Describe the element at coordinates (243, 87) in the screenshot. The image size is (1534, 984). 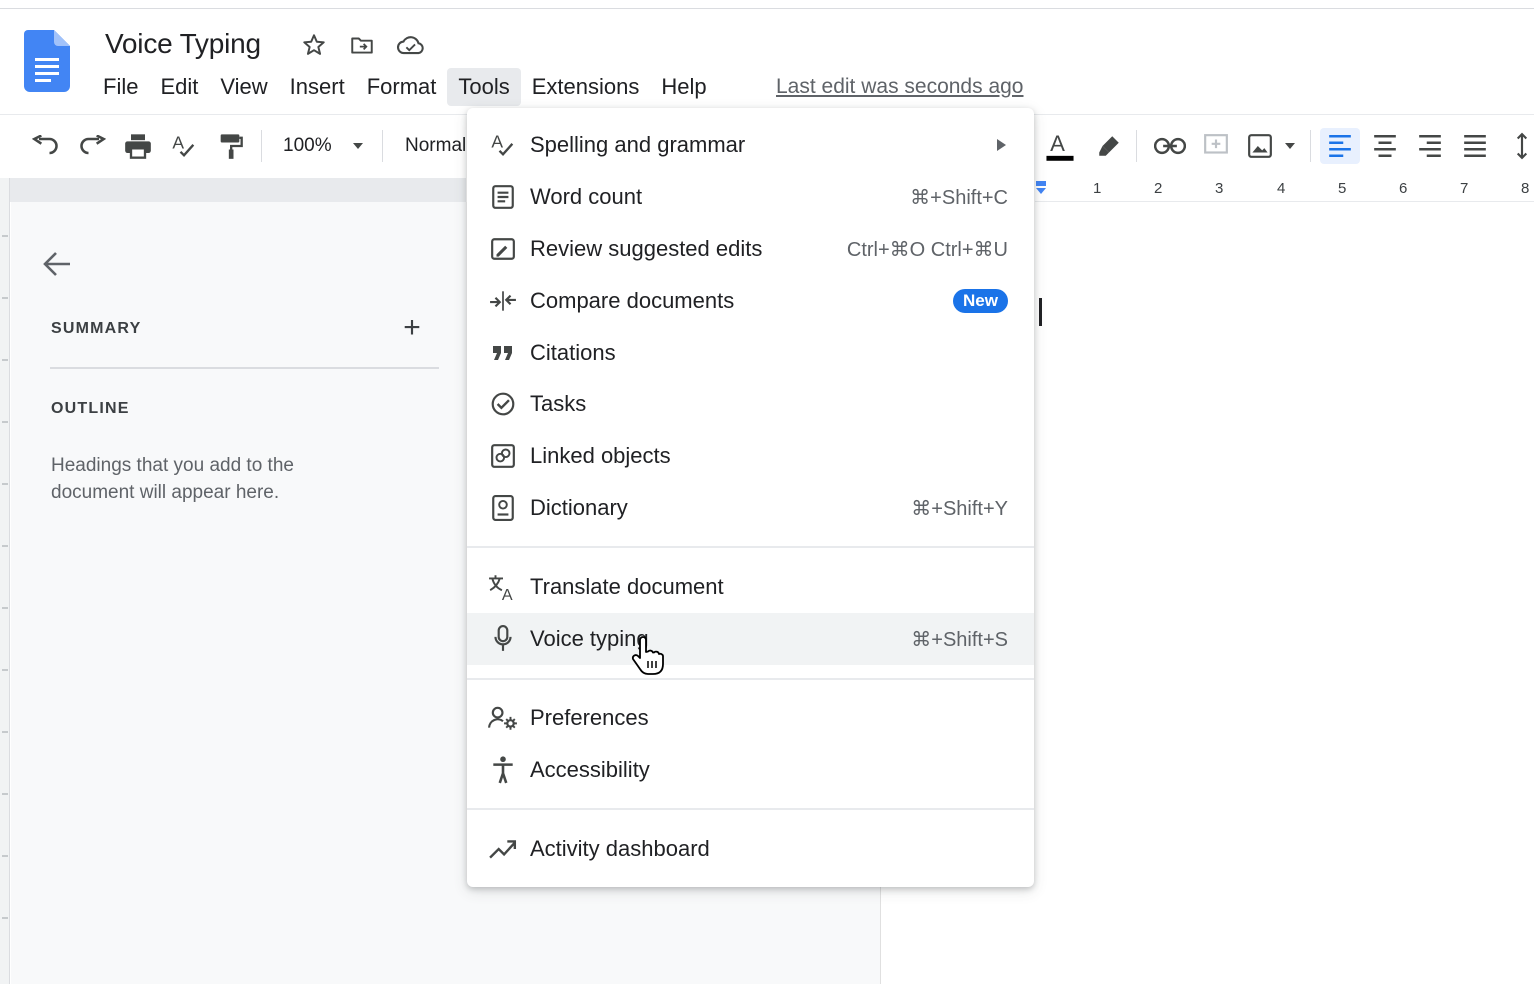
I see `menu-view: View` at that location.